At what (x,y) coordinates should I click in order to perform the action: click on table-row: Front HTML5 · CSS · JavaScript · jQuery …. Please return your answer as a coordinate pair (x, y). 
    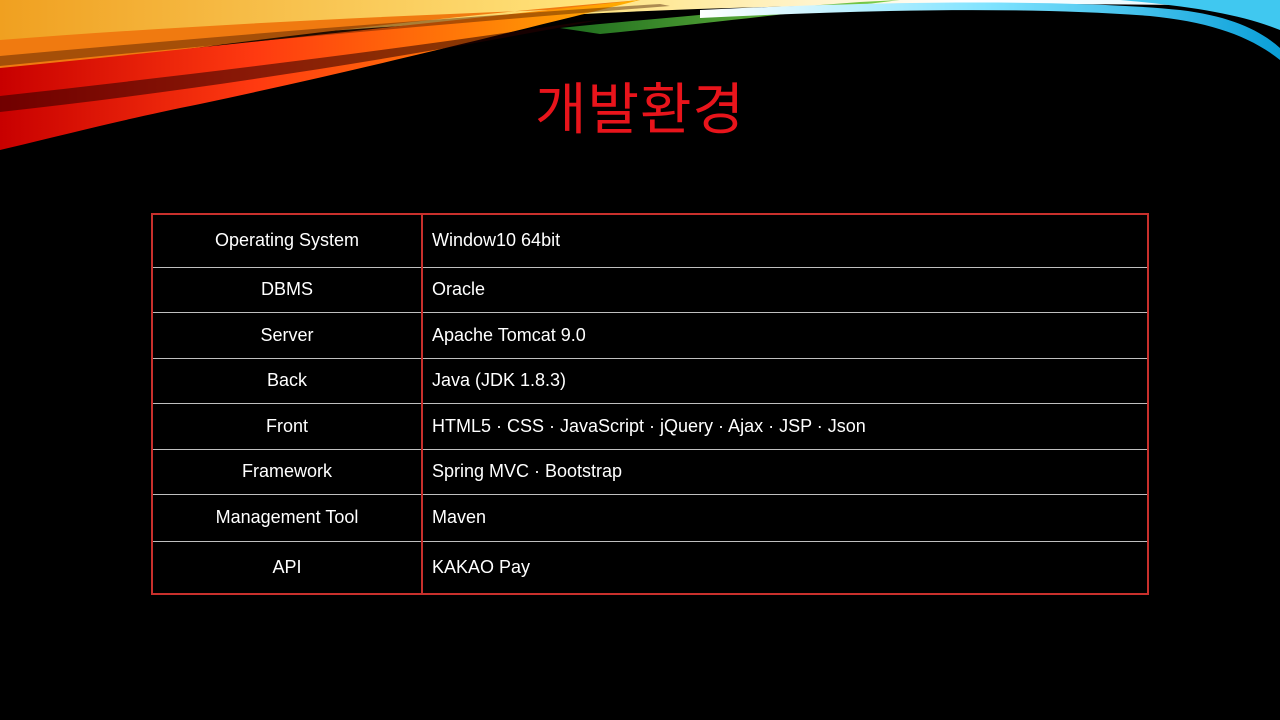
    Looking at the image, I should click on (650, 426).